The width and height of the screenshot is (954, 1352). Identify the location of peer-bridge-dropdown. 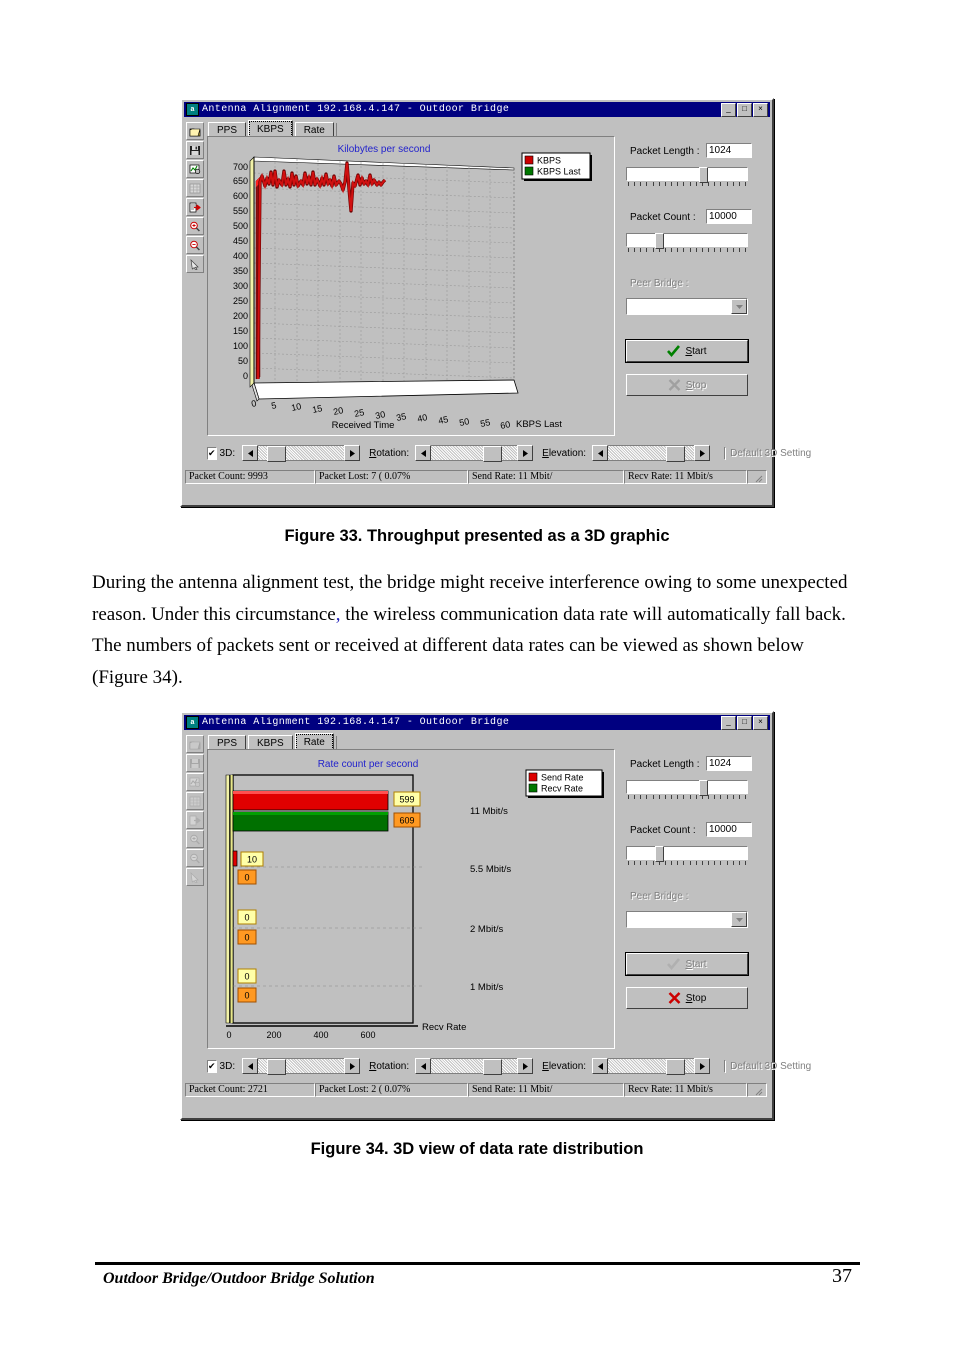
(687, 306).